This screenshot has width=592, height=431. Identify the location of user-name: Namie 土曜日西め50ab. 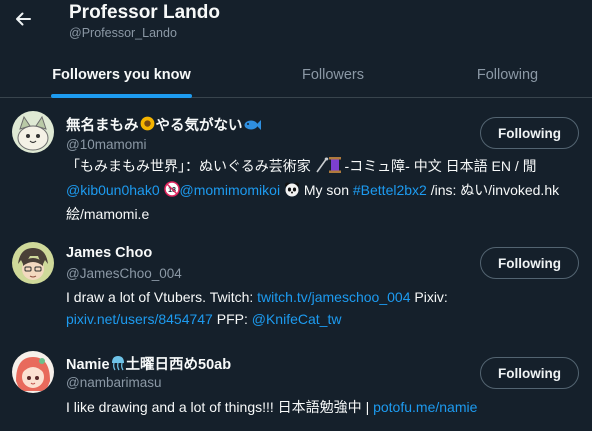
(148, 364).